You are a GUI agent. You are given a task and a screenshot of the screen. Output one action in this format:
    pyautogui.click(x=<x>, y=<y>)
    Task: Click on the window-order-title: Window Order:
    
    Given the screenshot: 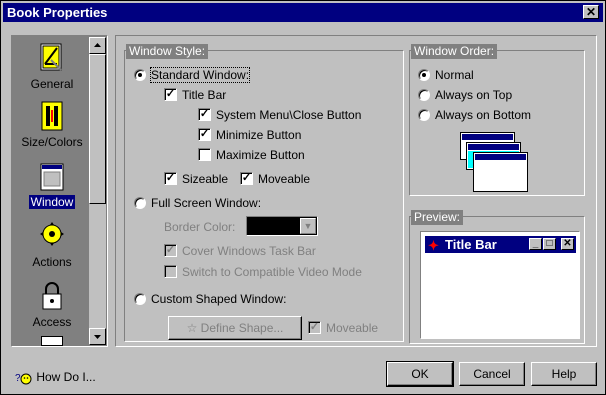 What is the action you would take?
    pyautogui.click(x=454, y=51)
    